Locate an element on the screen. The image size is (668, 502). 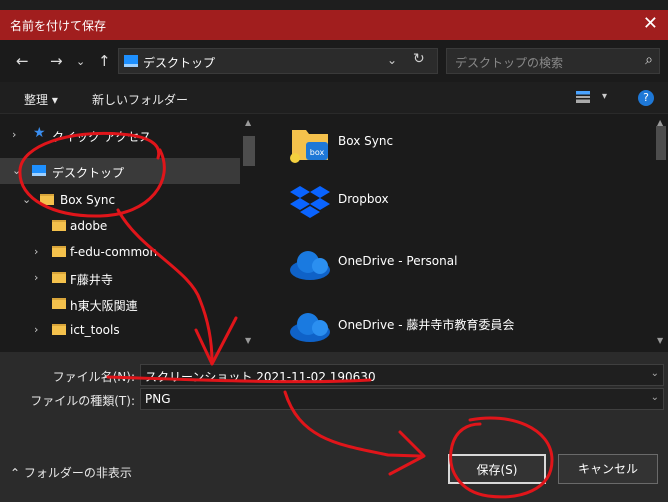
filetype-select: PNG ⌄ is located at coordinates (402, 399).